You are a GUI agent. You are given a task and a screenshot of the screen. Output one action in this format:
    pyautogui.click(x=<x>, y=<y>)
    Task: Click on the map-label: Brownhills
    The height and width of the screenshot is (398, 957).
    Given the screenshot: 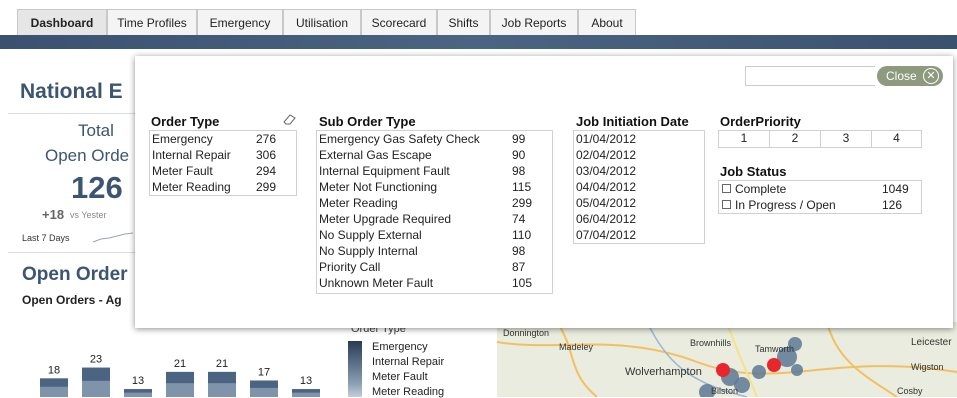 What is the action you would take?
    pyautogui.click(x=711, y=343)
    